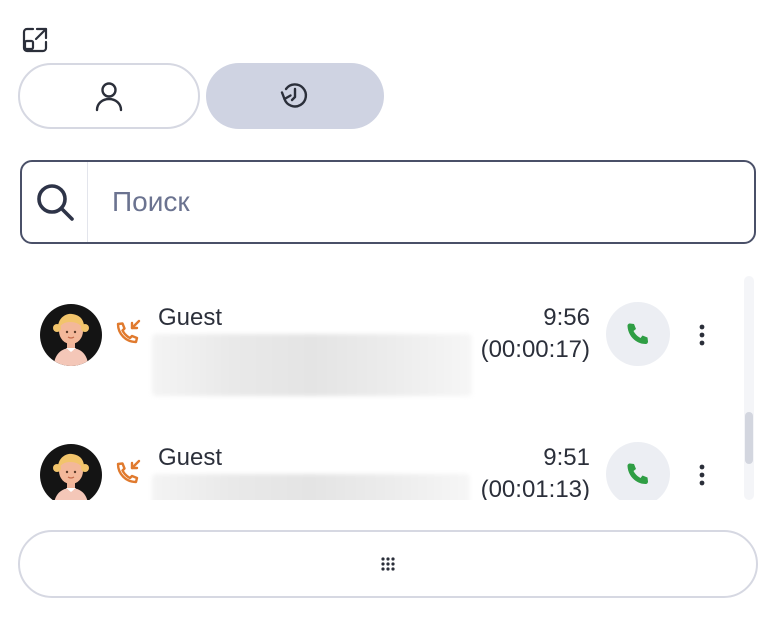 The width and height of the screenshot is (778, 620). I want to click on popout-button, so click(35, 40).